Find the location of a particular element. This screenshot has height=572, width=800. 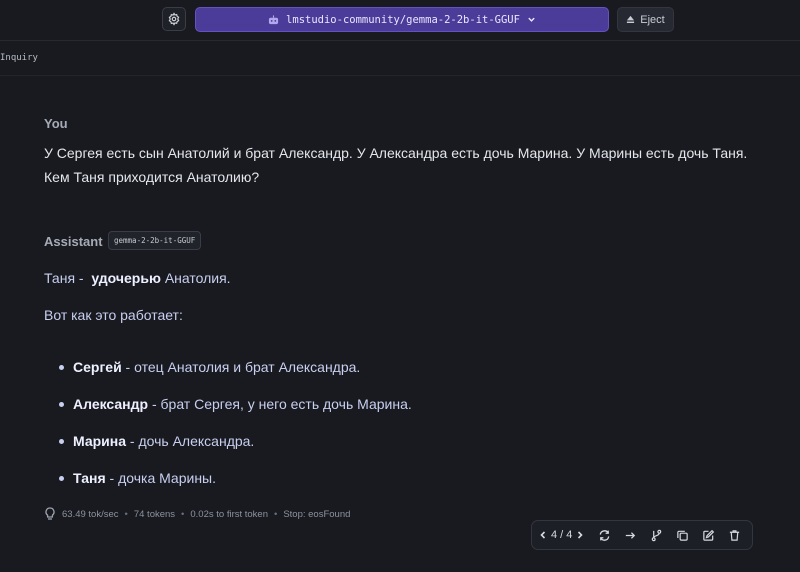

list-item-bold: Таня is located at coordinates (89, 478).